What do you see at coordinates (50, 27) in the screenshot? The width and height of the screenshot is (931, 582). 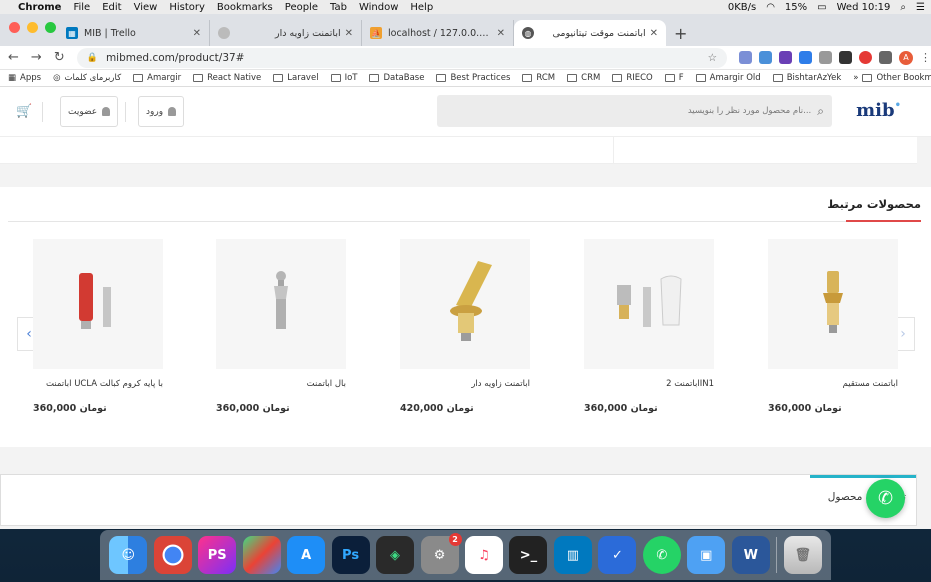 I see `zoom-window-button` at bounding box center [50, 27].